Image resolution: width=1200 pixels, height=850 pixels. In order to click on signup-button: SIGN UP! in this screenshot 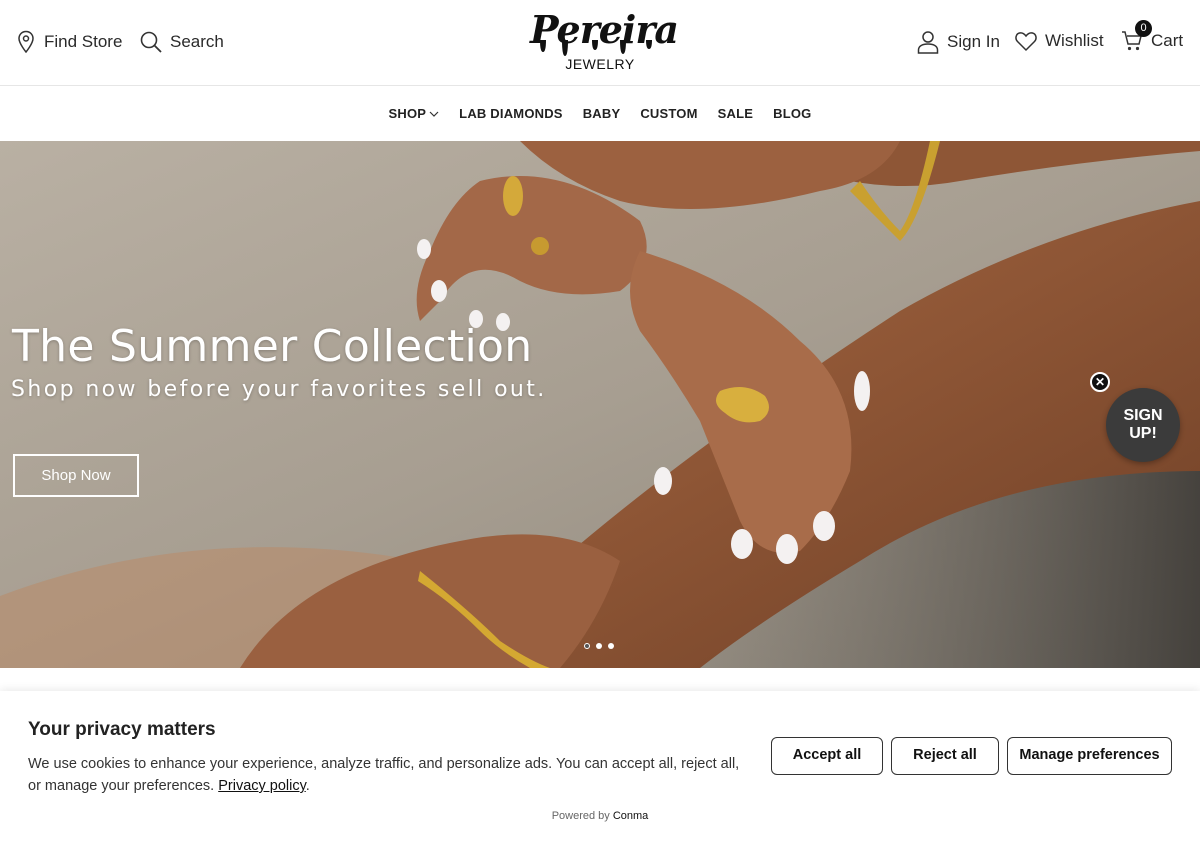, I will do `click(1143, 425)`.